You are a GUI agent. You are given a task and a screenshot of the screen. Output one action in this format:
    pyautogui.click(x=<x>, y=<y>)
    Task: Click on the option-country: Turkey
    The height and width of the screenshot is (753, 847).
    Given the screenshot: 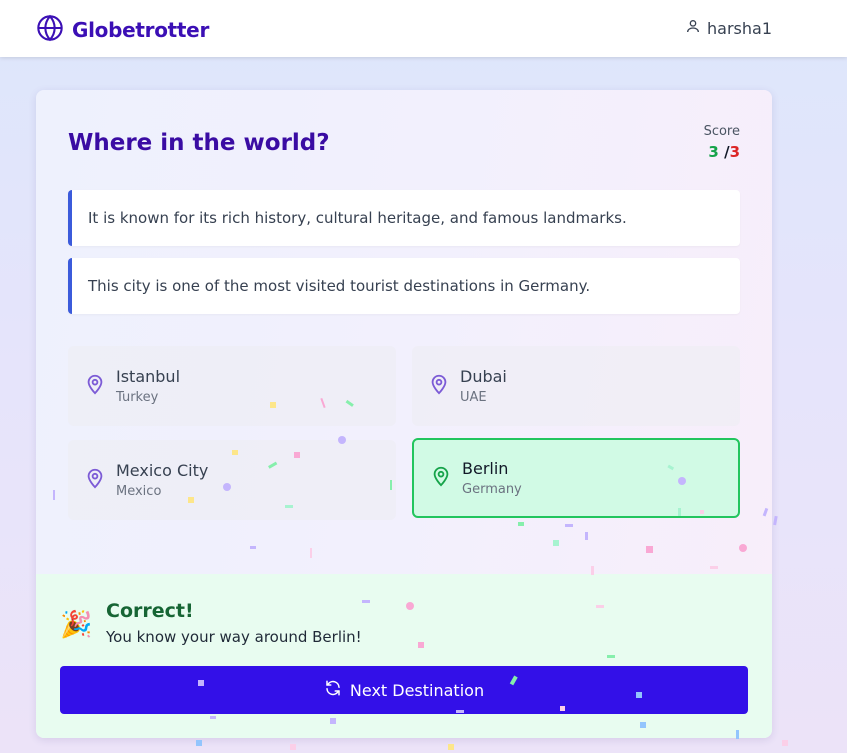 What is the action you would take?
    pyautogui.click(x=137, y=397)
    